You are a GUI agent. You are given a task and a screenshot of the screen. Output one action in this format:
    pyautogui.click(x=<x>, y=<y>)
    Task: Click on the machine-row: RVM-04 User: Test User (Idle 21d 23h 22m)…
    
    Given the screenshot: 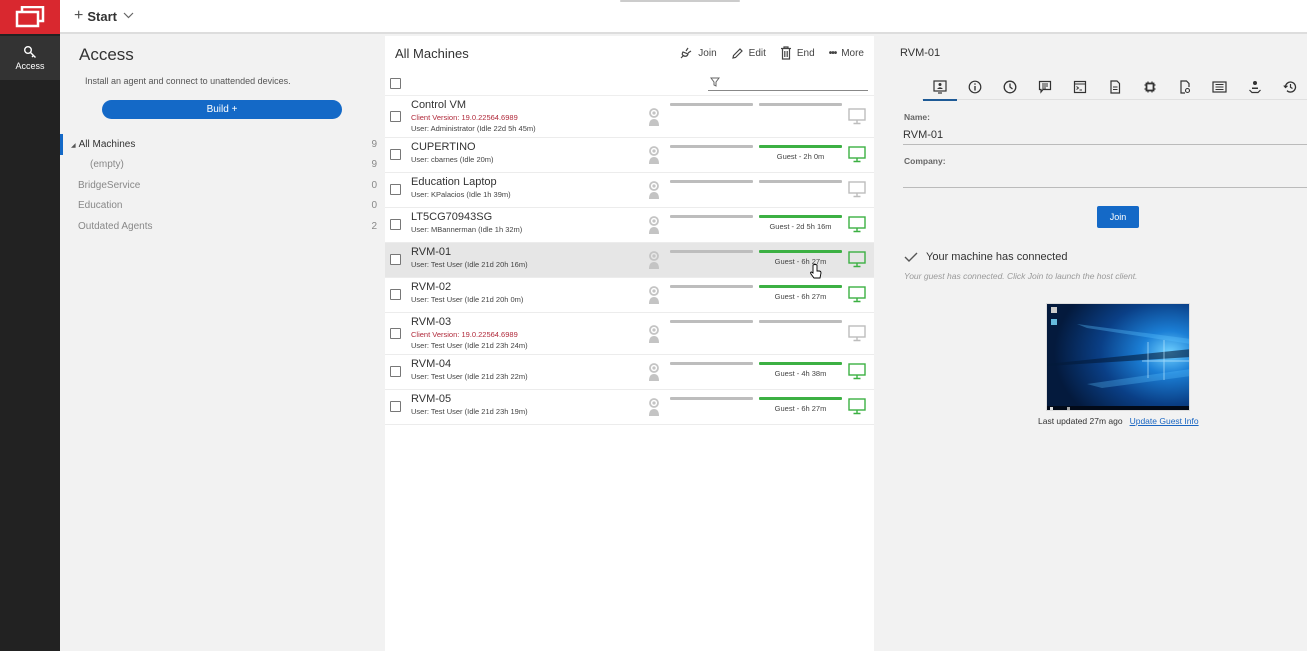 What is the action you would take?
    pyautogui.click(x=629, y=372)
    